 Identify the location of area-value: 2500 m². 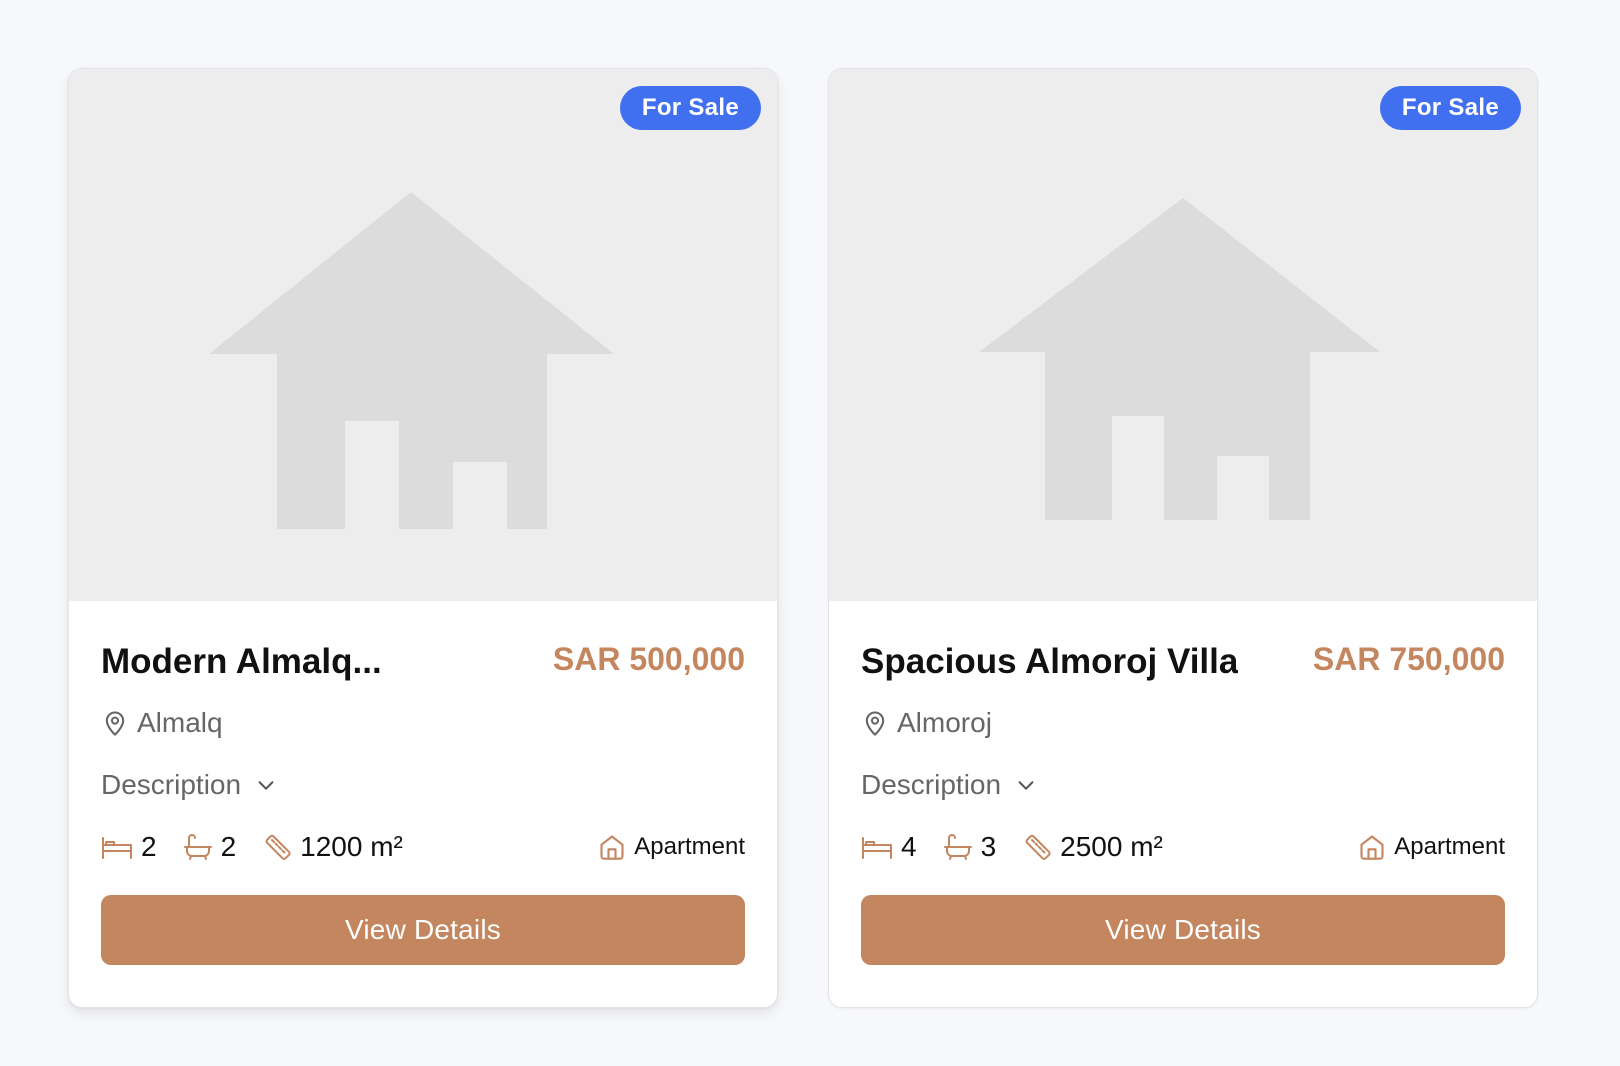
(1111, 846).